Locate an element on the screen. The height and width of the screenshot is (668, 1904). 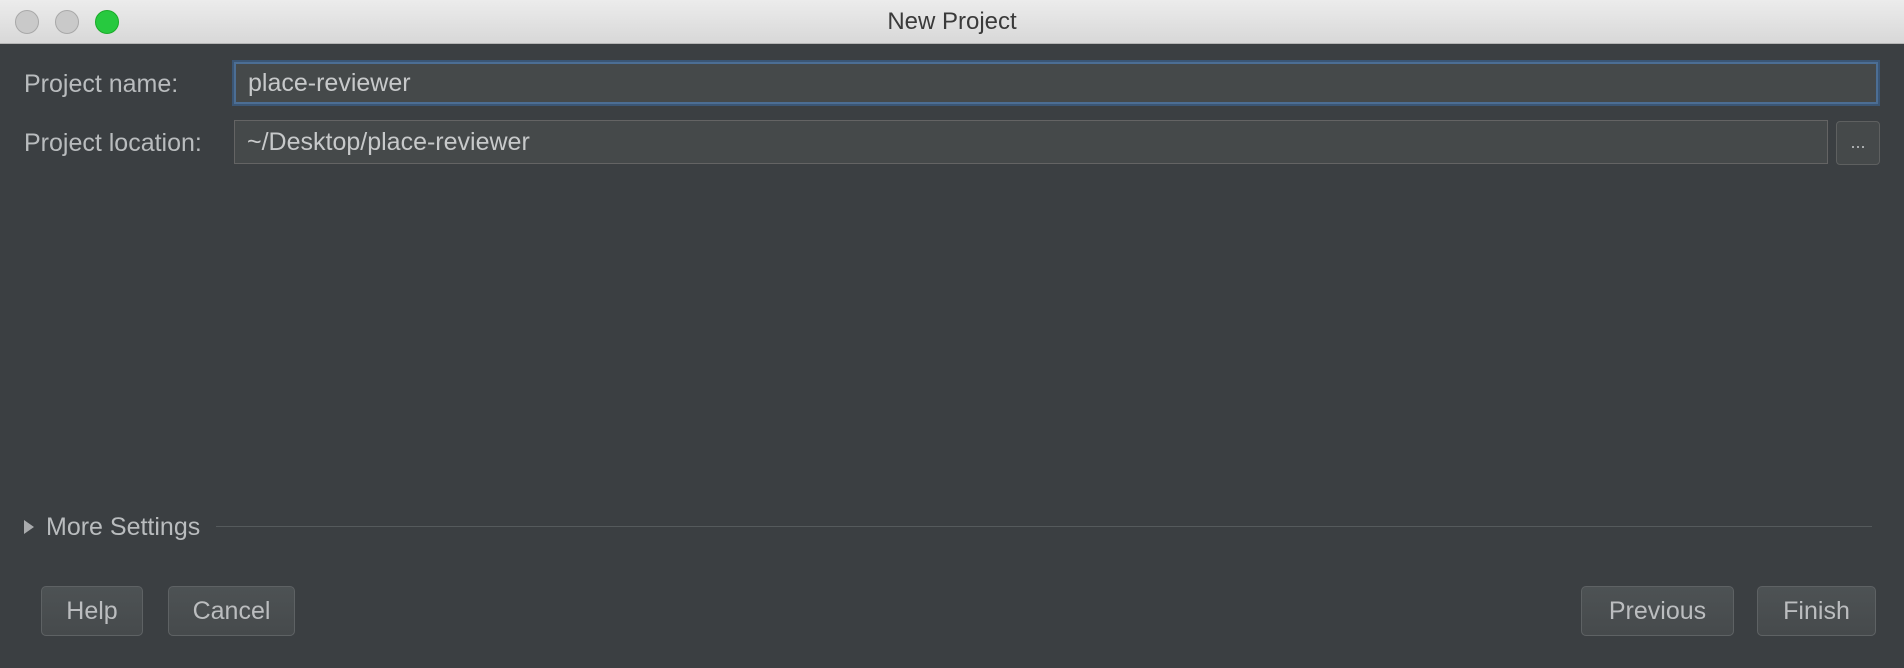
more-settings-toggle: More Settings is located at coordinates (112, 527).